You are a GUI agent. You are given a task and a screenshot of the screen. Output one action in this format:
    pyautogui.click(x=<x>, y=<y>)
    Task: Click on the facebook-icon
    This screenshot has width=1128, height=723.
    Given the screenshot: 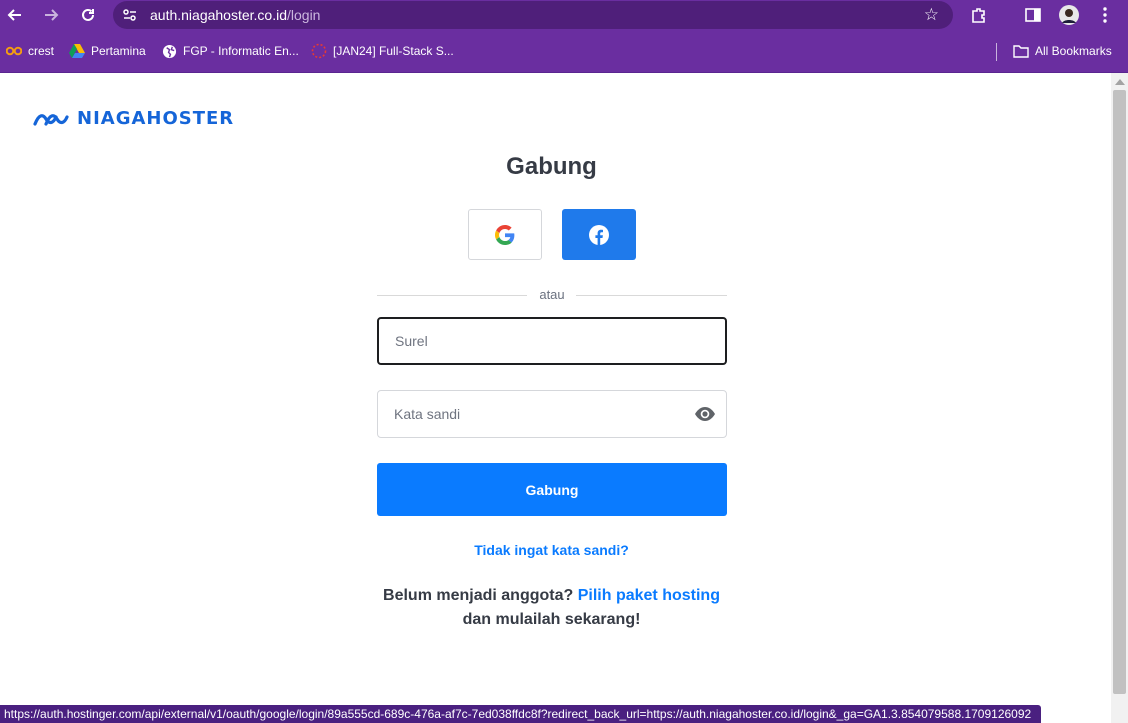 What is the action you would take?
    pyautogui.click(x=599, y=234)
    